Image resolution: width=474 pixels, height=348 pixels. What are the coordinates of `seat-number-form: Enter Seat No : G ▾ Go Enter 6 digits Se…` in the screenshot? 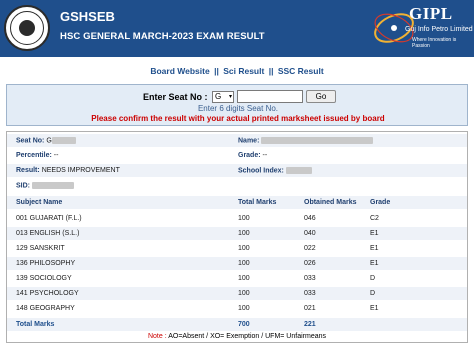 It's located at (237, 105).